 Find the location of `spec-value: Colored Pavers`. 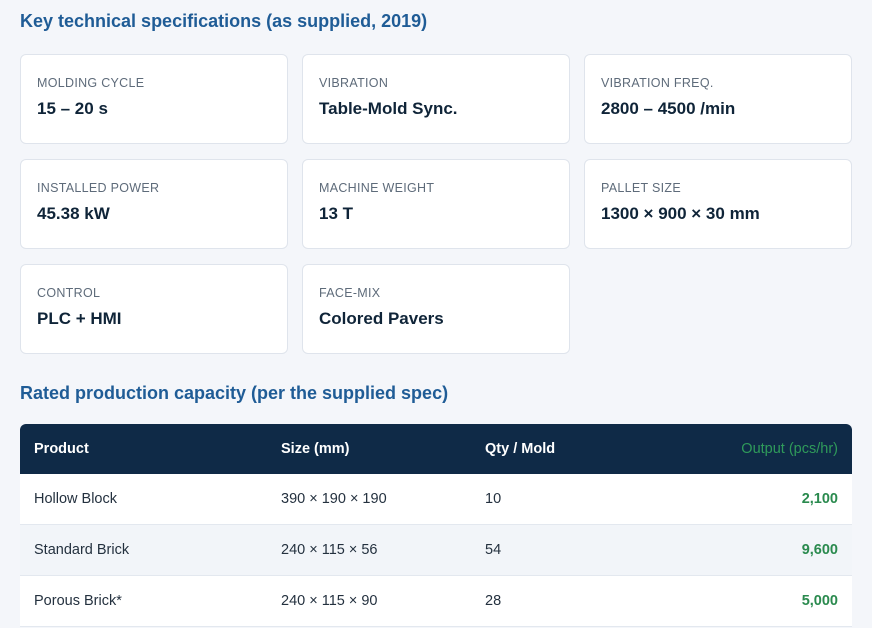

spec-value: Colored Pavers is located at coordinates (381, 318).